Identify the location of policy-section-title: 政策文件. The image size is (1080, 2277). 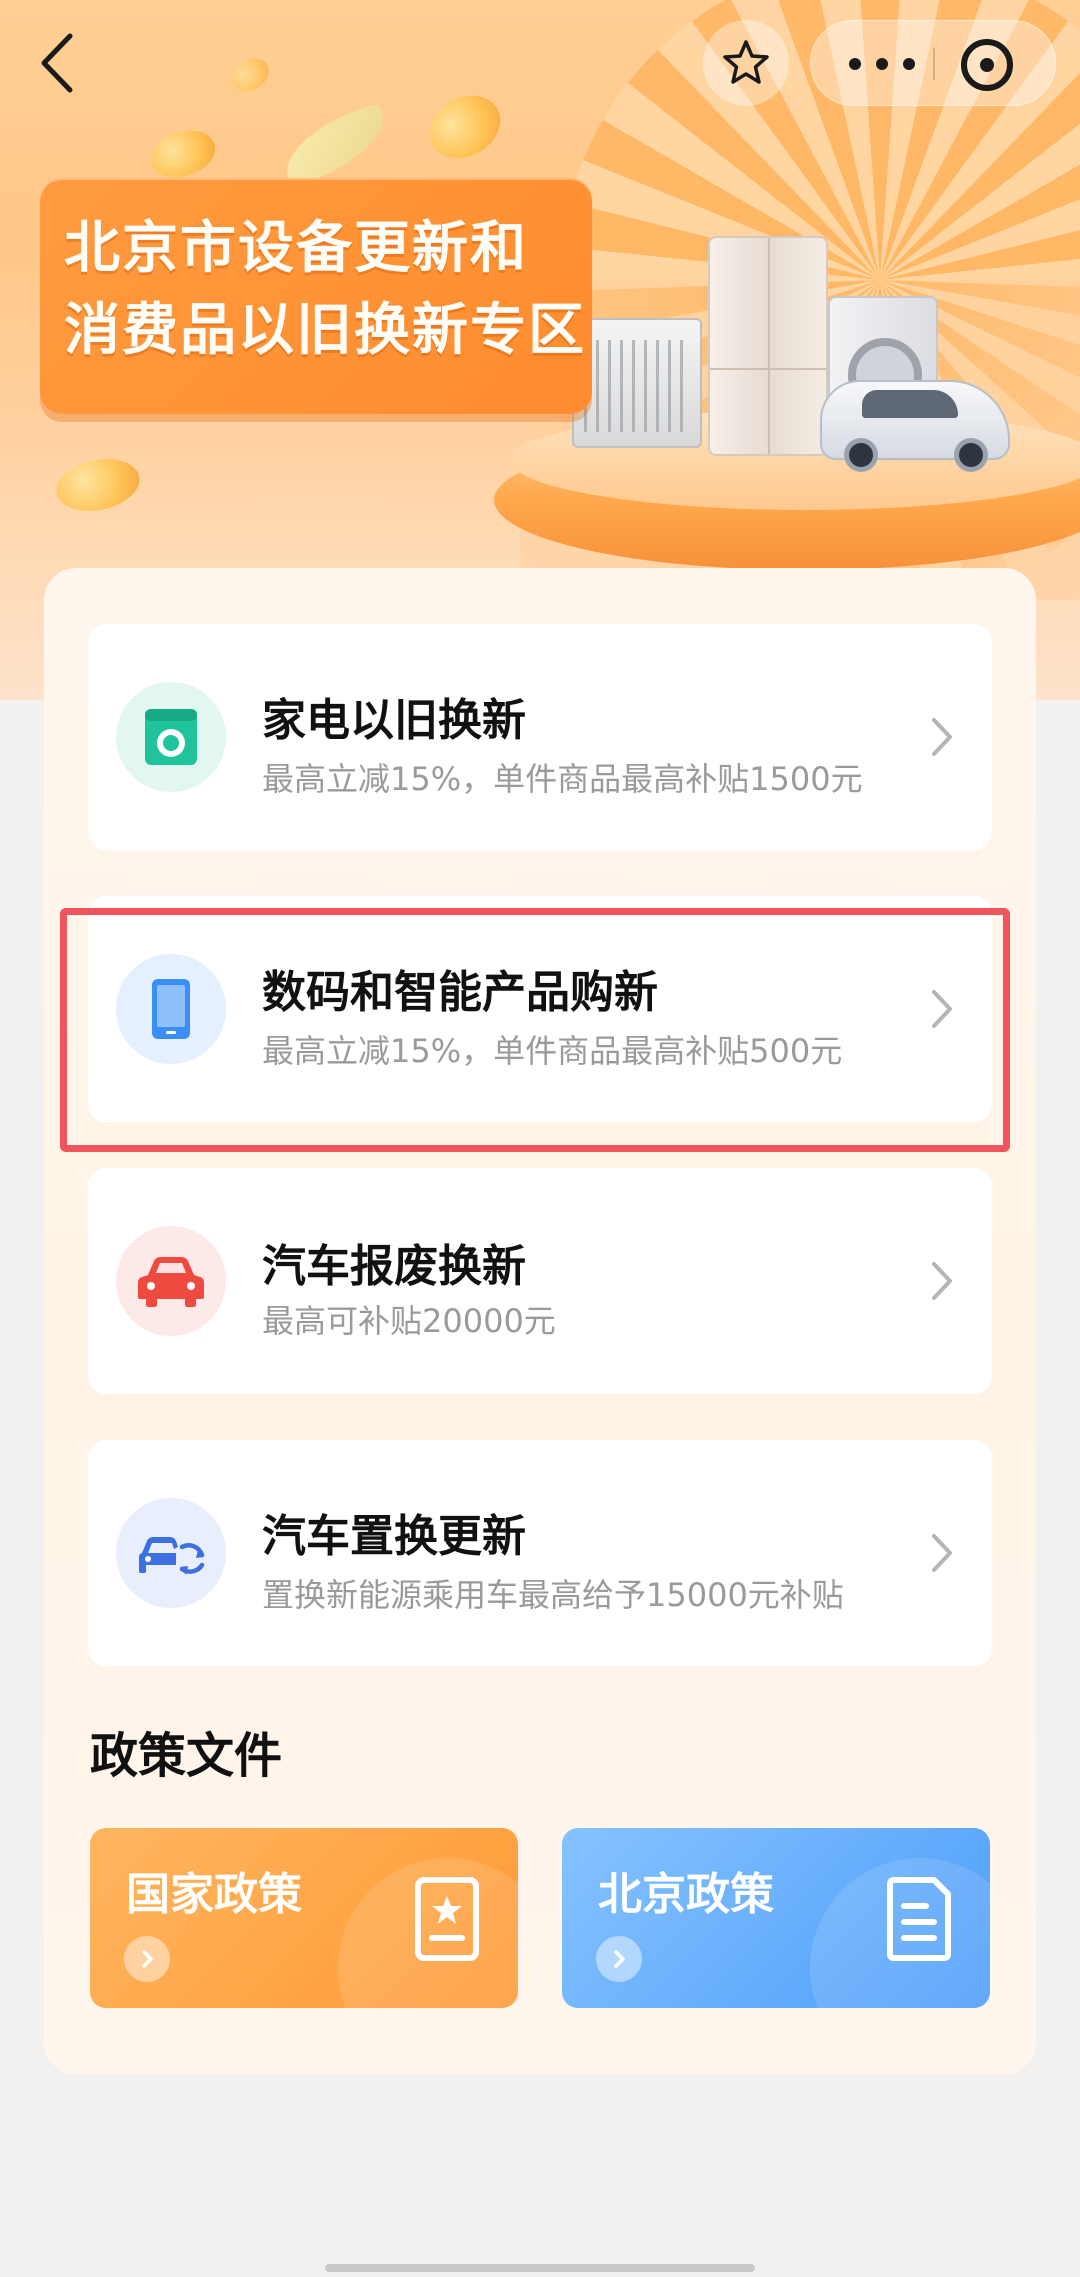
(186, 1756).